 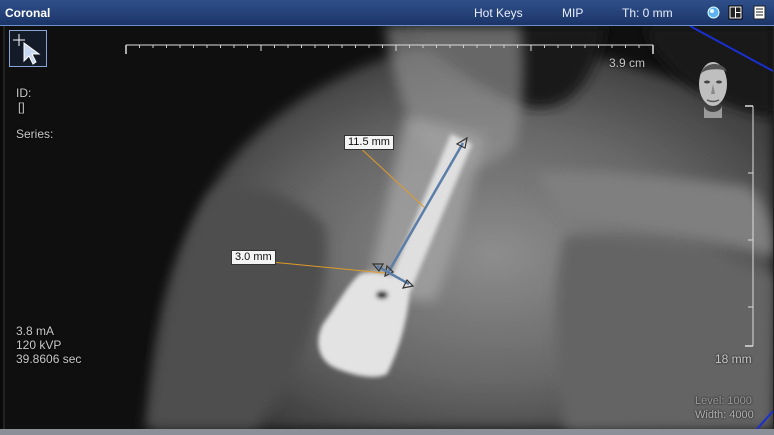 What do you see at coordinates (387, 13) in the screenshot?
I see `viewer-title-bar: Coronal Hot Keys MIP Th: 0 mm` at bounding box center [387, 13].